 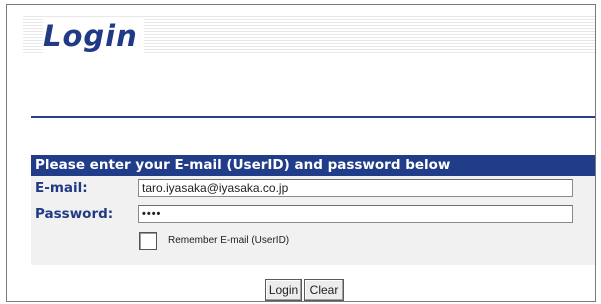 What do you see at coordinates (61, 188) in the screenshot?
I see `email-label: E-mail:` at bounding box center [61, 188].